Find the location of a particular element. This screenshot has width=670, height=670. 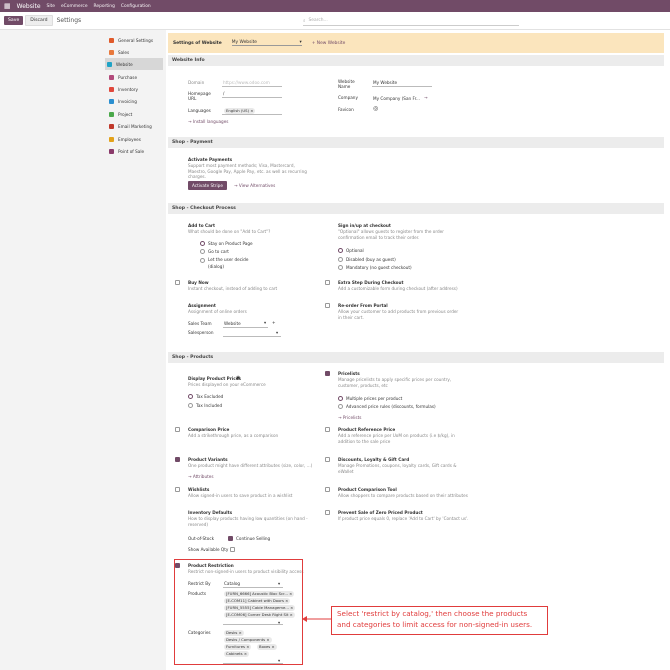

continue-selling-label: Continue Selling is located at coordinates (253, 538).